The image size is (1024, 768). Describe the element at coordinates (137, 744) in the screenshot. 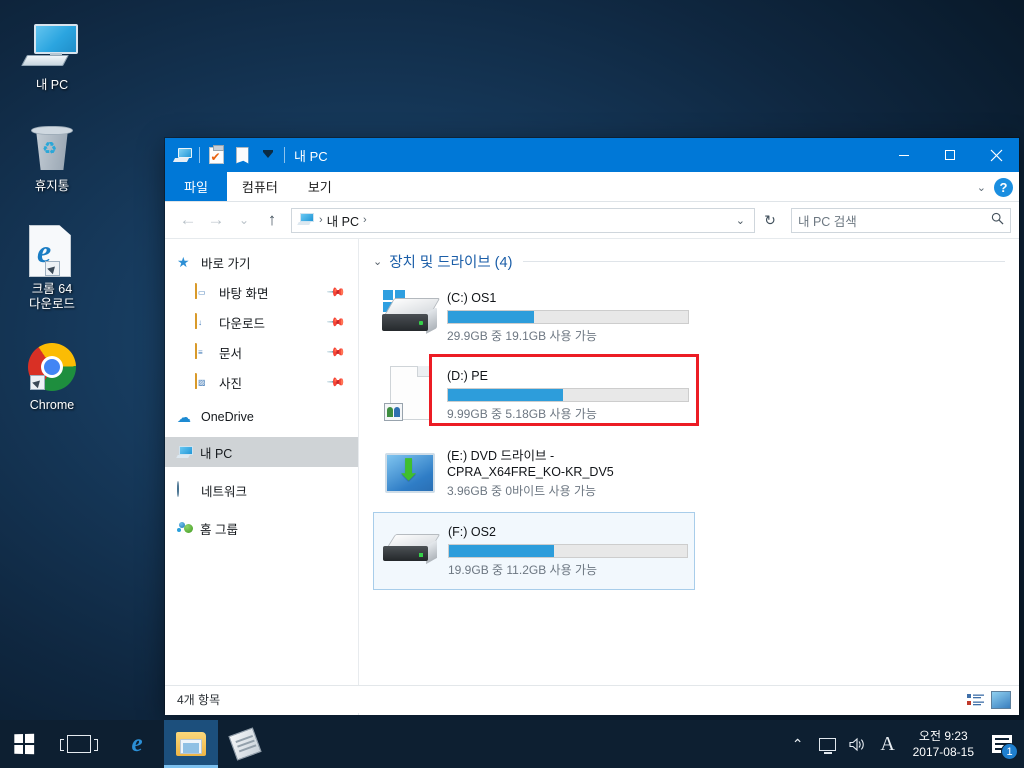

I see `taskbar-edge: e` at that location.